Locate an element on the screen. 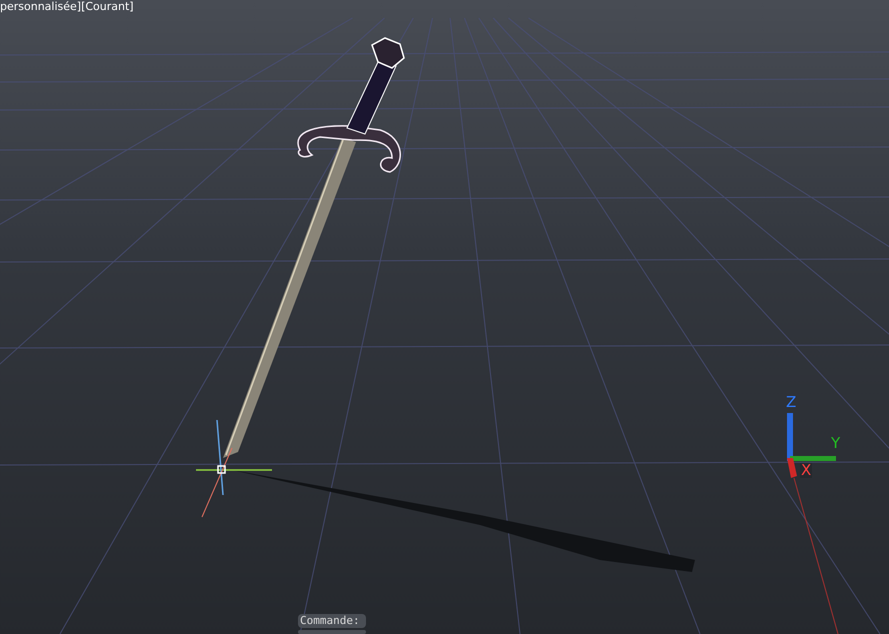 This screenshot has height=634, width=889. axis-label: X is located at coordinates (806, 470).